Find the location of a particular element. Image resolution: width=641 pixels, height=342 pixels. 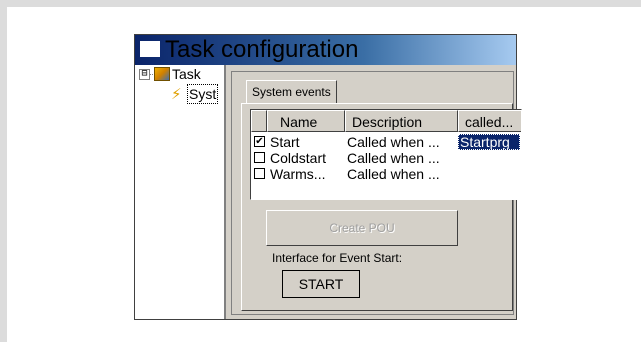

window-title: Task configuration is located at coordinates (262, 49).